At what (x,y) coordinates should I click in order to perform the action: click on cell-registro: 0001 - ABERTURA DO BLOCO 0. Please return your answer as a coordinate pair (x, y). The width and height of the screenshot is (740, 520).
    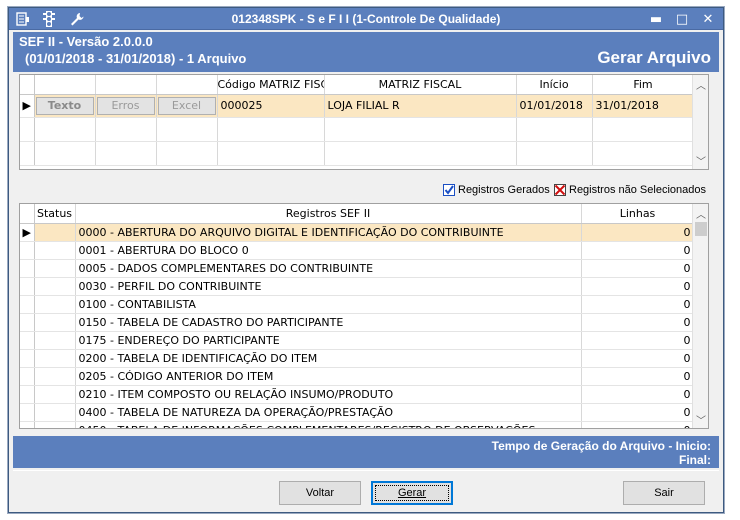
    Looking at the image, I should click on (328, 250).